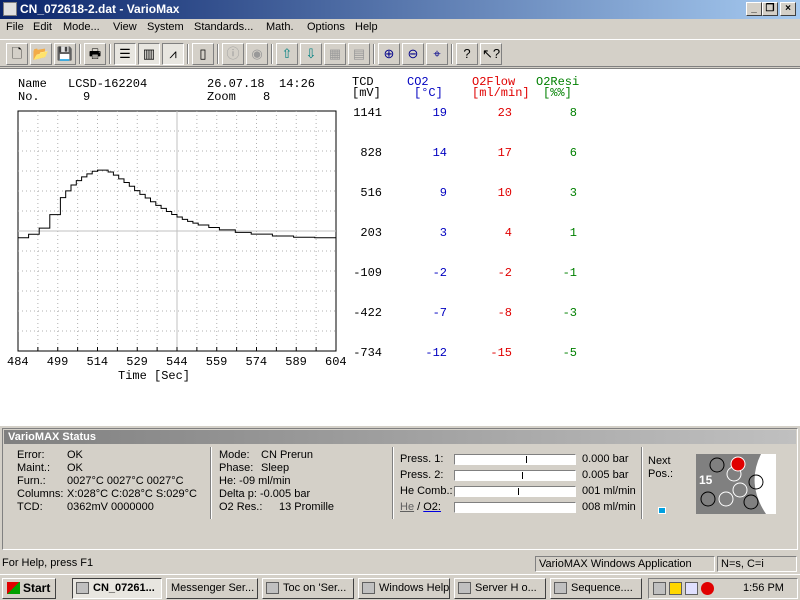 This screenshot has height=600, width=800. What do you see at coordinates (256, 362) in the screenshot?
I see `x-tick-label: 574` at bounding box center [256, 362].